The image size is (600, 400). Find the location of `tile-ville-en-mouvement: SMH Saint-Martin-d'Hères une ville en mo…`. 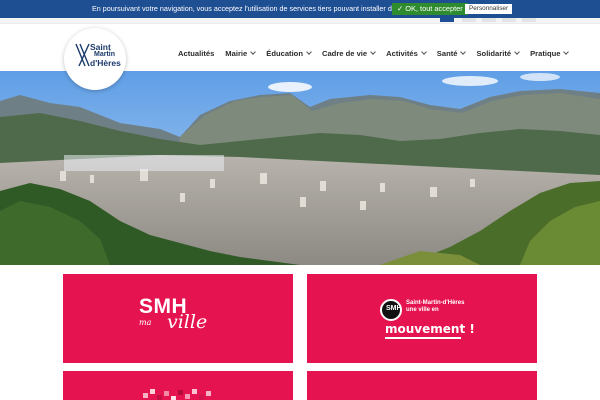

tile-ville-en-mouvement: SMH Saint-Martin-d'Hères une ville en mo… is located at coordinates (422, 318).